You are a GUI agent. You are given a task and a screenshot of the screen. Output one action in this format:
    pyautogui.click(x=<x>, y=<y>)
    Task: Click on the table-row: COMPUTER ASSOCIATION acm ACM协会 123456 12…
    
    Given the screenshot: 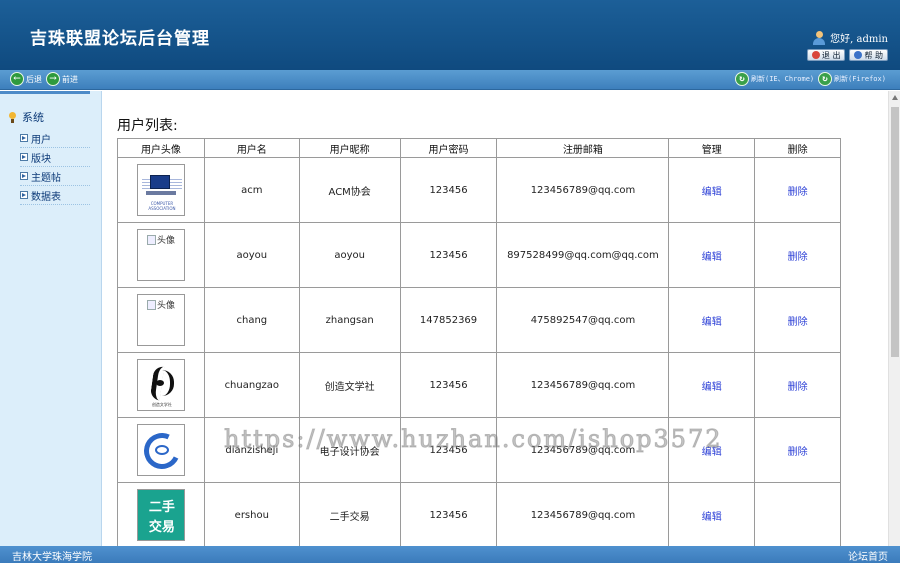 What is the action you would take?
    pyautogui.click(x=479, y=190)
    